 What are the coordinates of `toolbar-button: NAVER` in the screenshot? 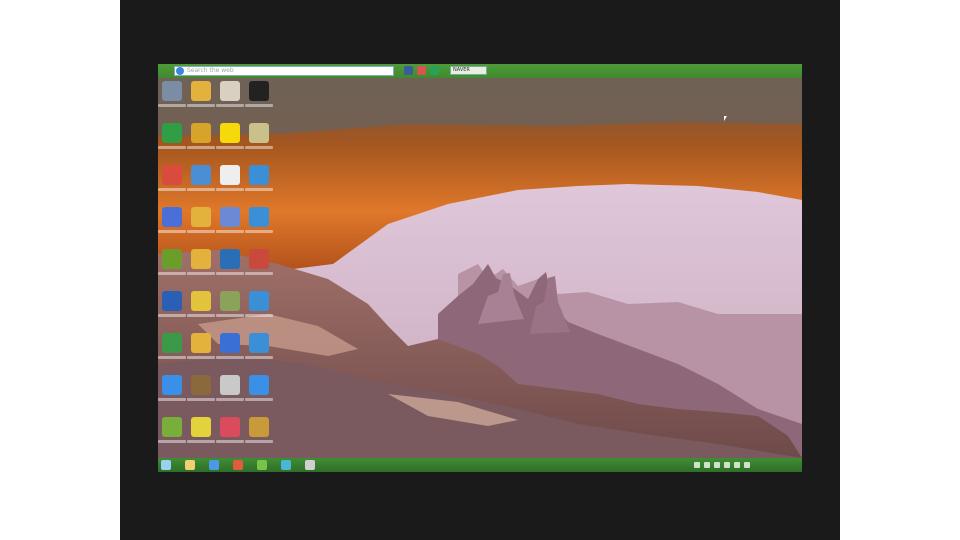 It's located at (468, 70).